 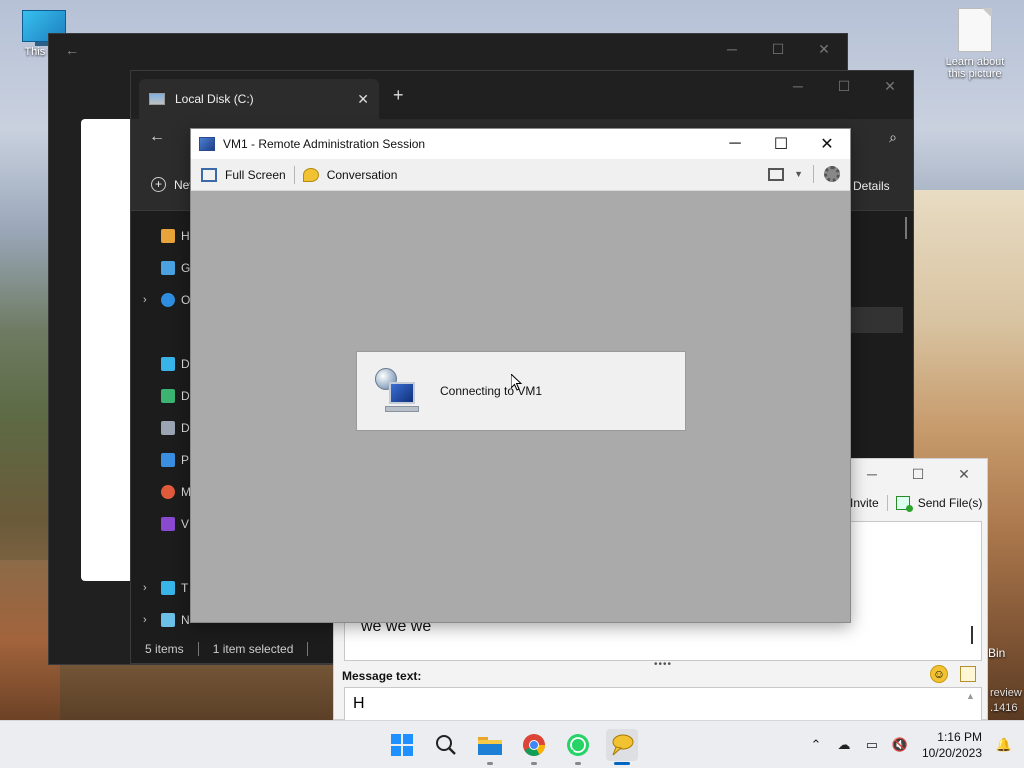 I want to click on settings-icon, so click(x=832, y=174).